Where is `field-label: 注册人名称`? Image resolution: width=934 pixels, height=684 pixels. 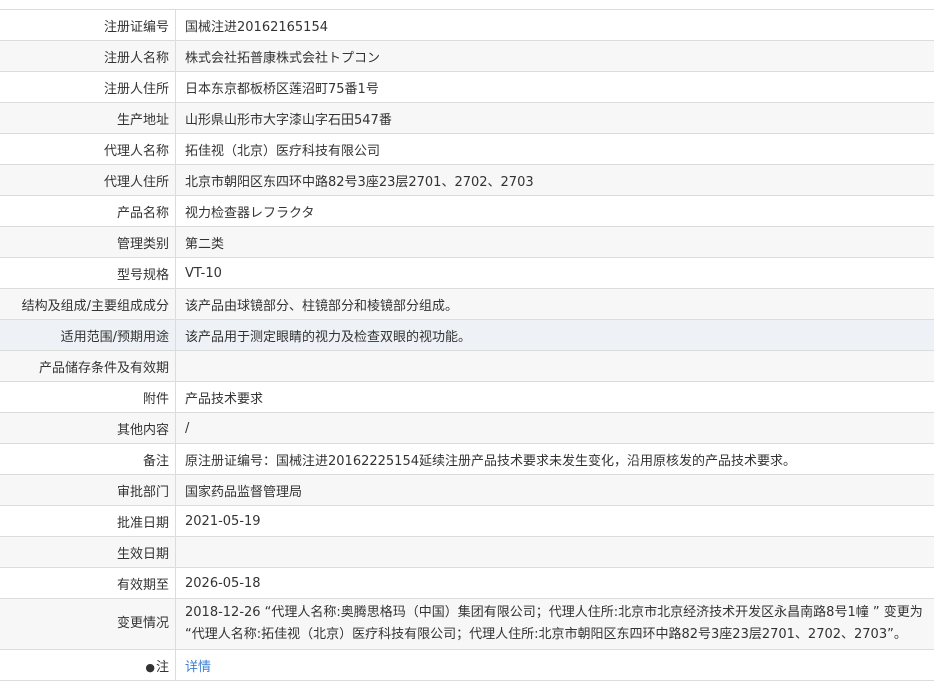 field-label: 注册人名称 is located at coordinates (88, 56).